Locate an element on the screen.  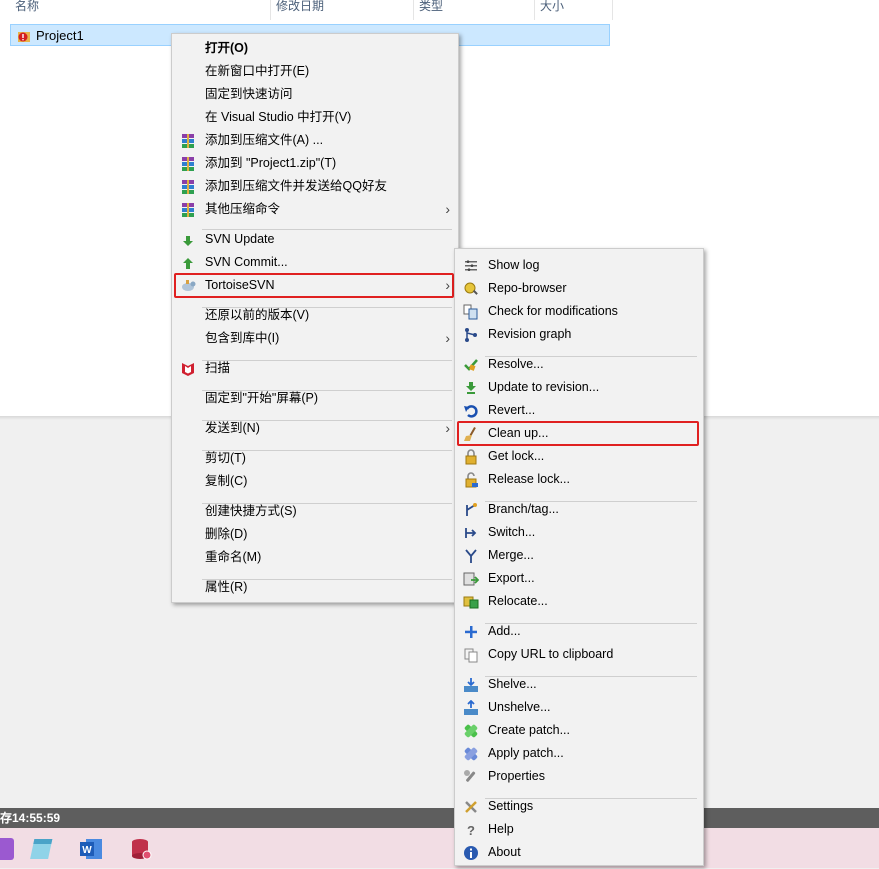
update-revision-icon is located at coordinates (471, 388).